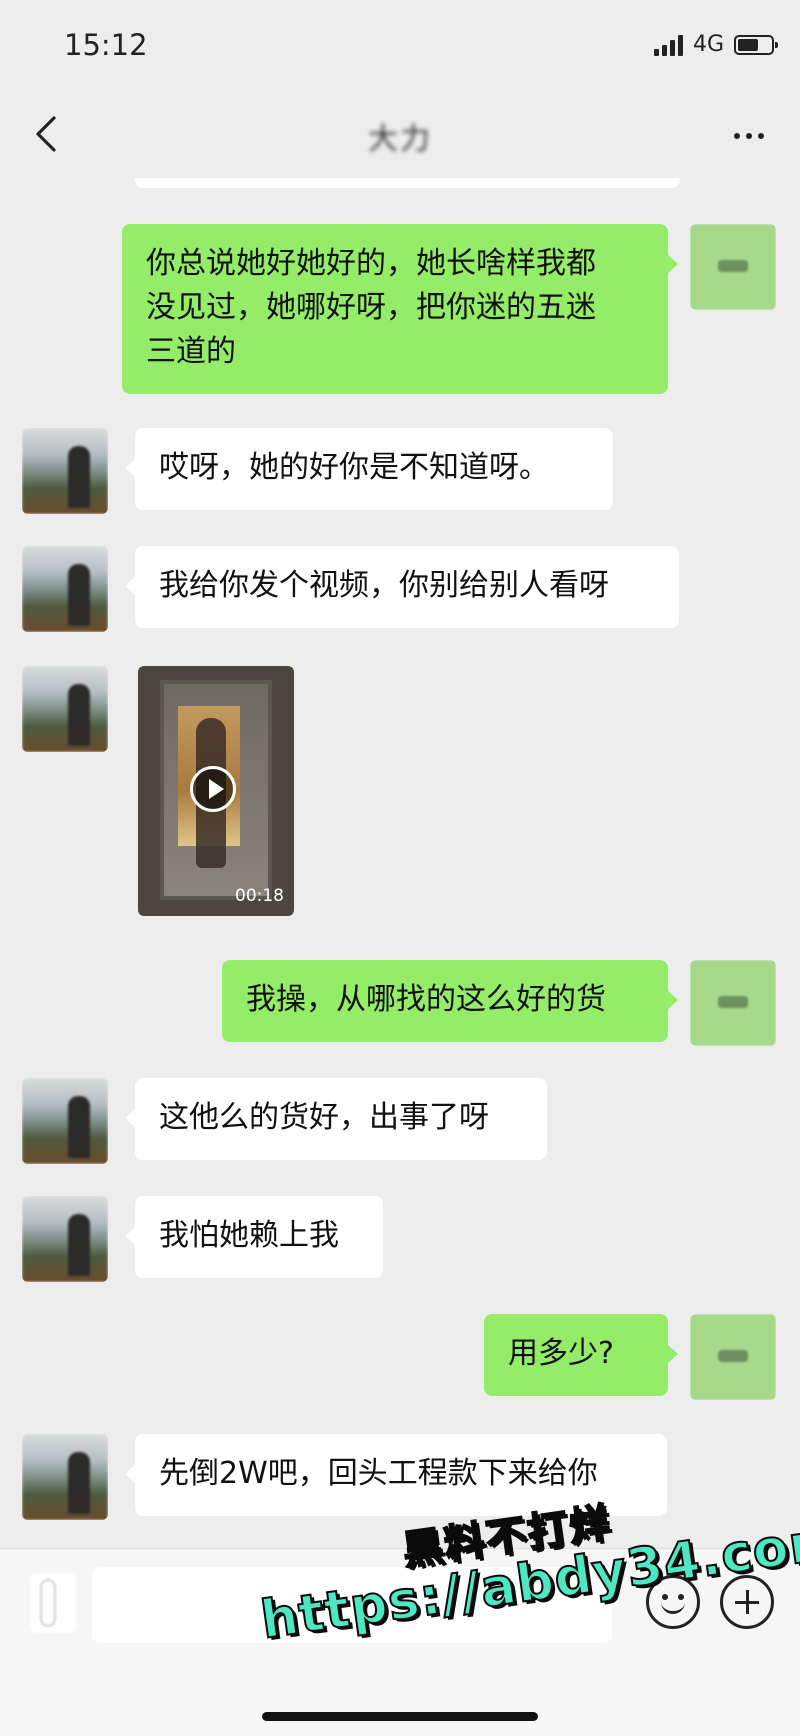 Image resolution: width=800 pixels, height=1736 pixels. What do you see at coordinates (254, 1237) in the screenshot?
I see `message-bubble-contact: 我怕她赖上我` at bounding box center [254, 1237].